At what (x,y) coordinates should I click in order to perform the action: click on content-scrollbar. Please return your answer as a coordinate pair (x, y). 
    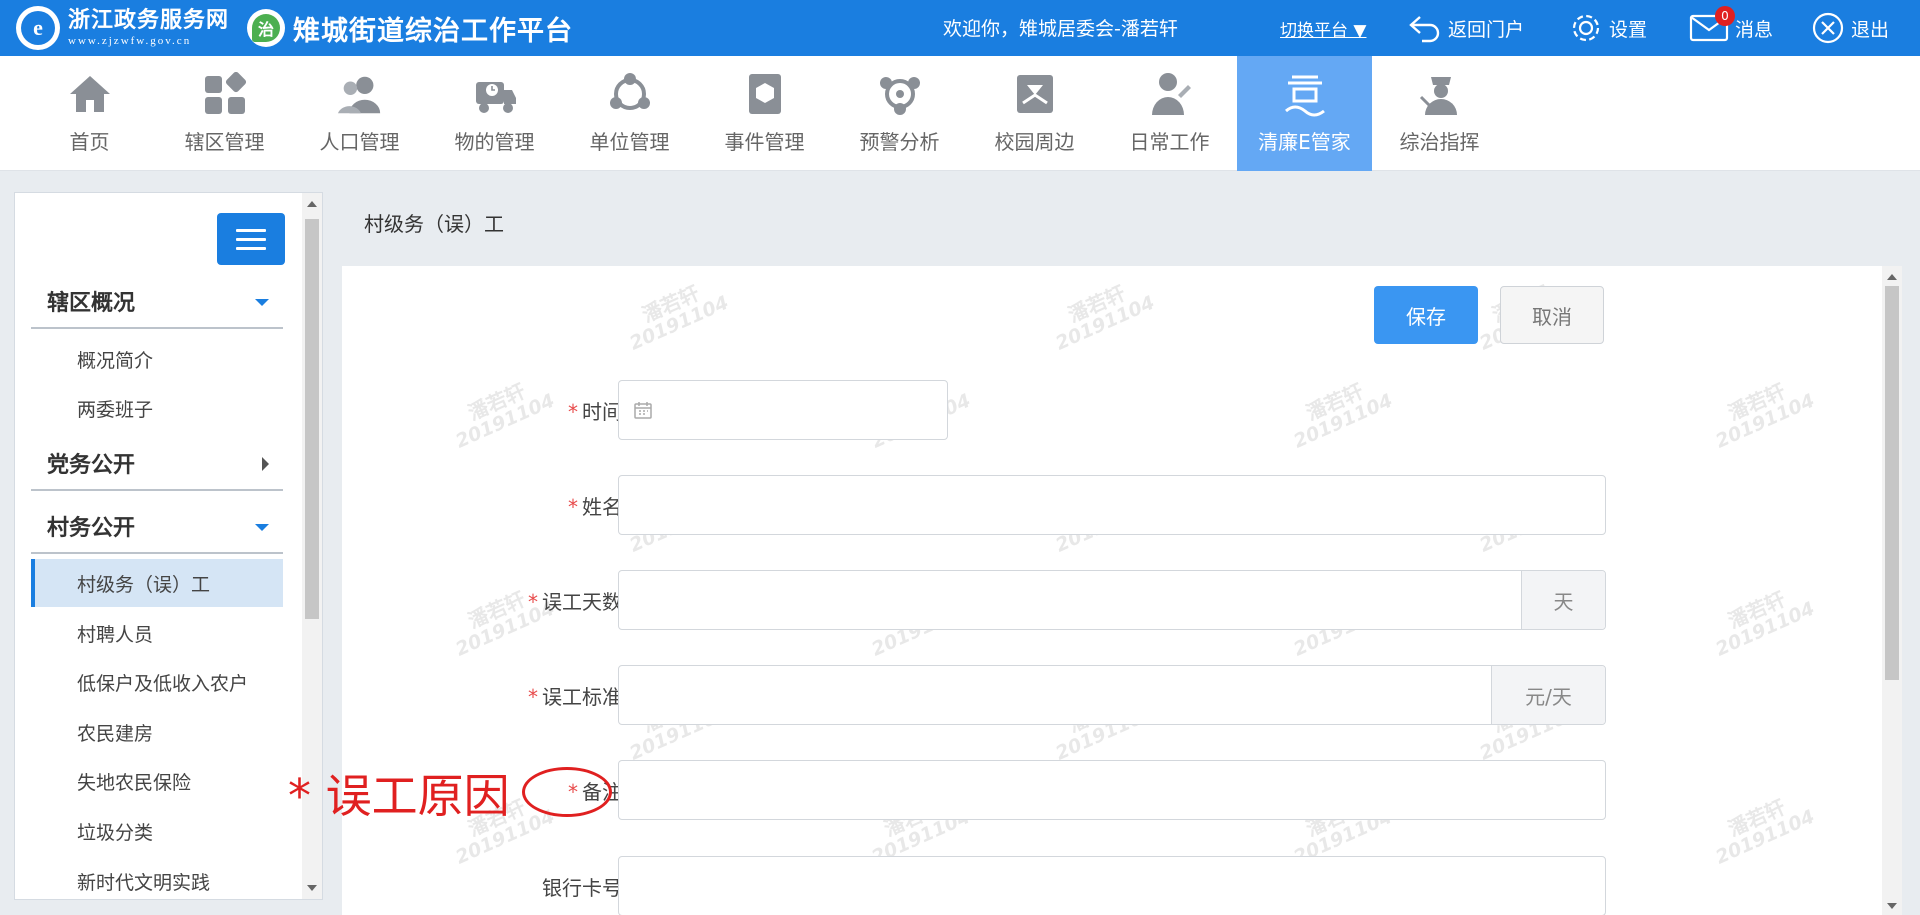
    Looking at the image, I should click on (1892, 590).